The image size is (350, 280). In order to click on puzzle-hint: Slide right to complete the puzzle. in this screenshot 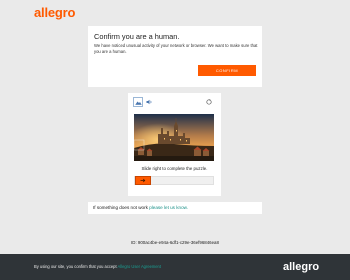, I will do `click(174, 168)`.